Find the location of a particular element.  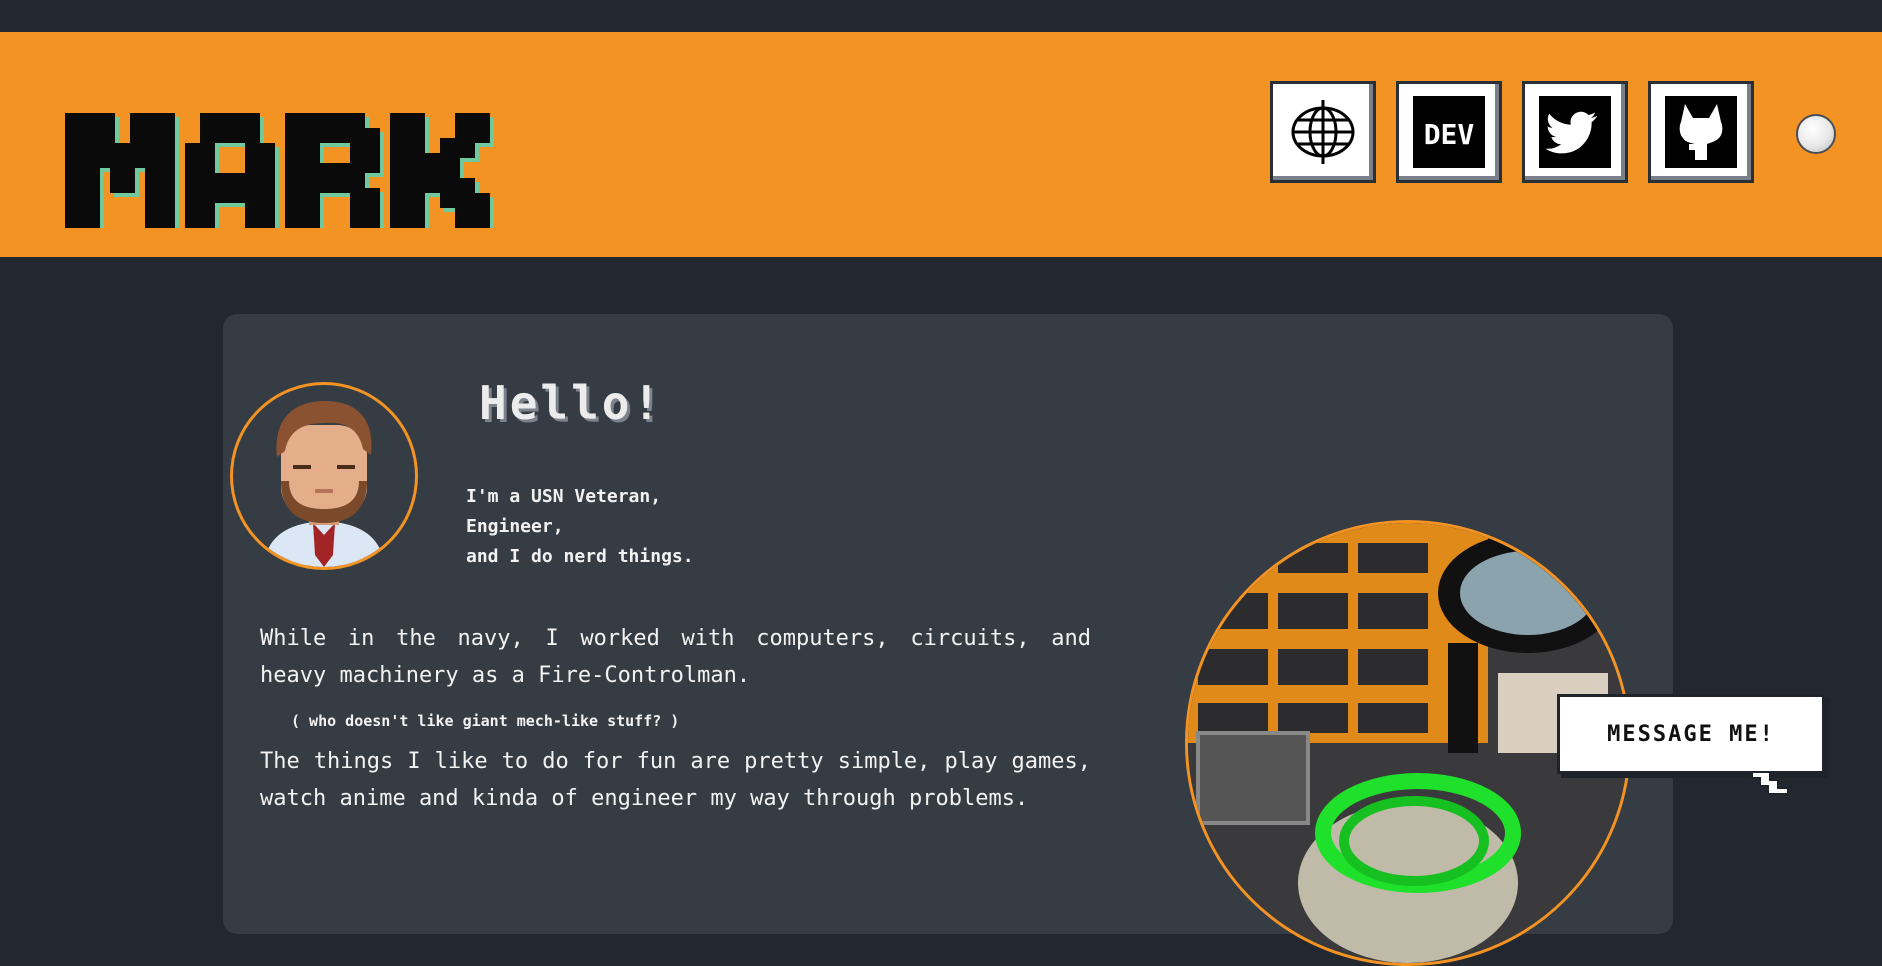

message-me-button: MESSAGE ME! is located at coordinates (1691, 734).